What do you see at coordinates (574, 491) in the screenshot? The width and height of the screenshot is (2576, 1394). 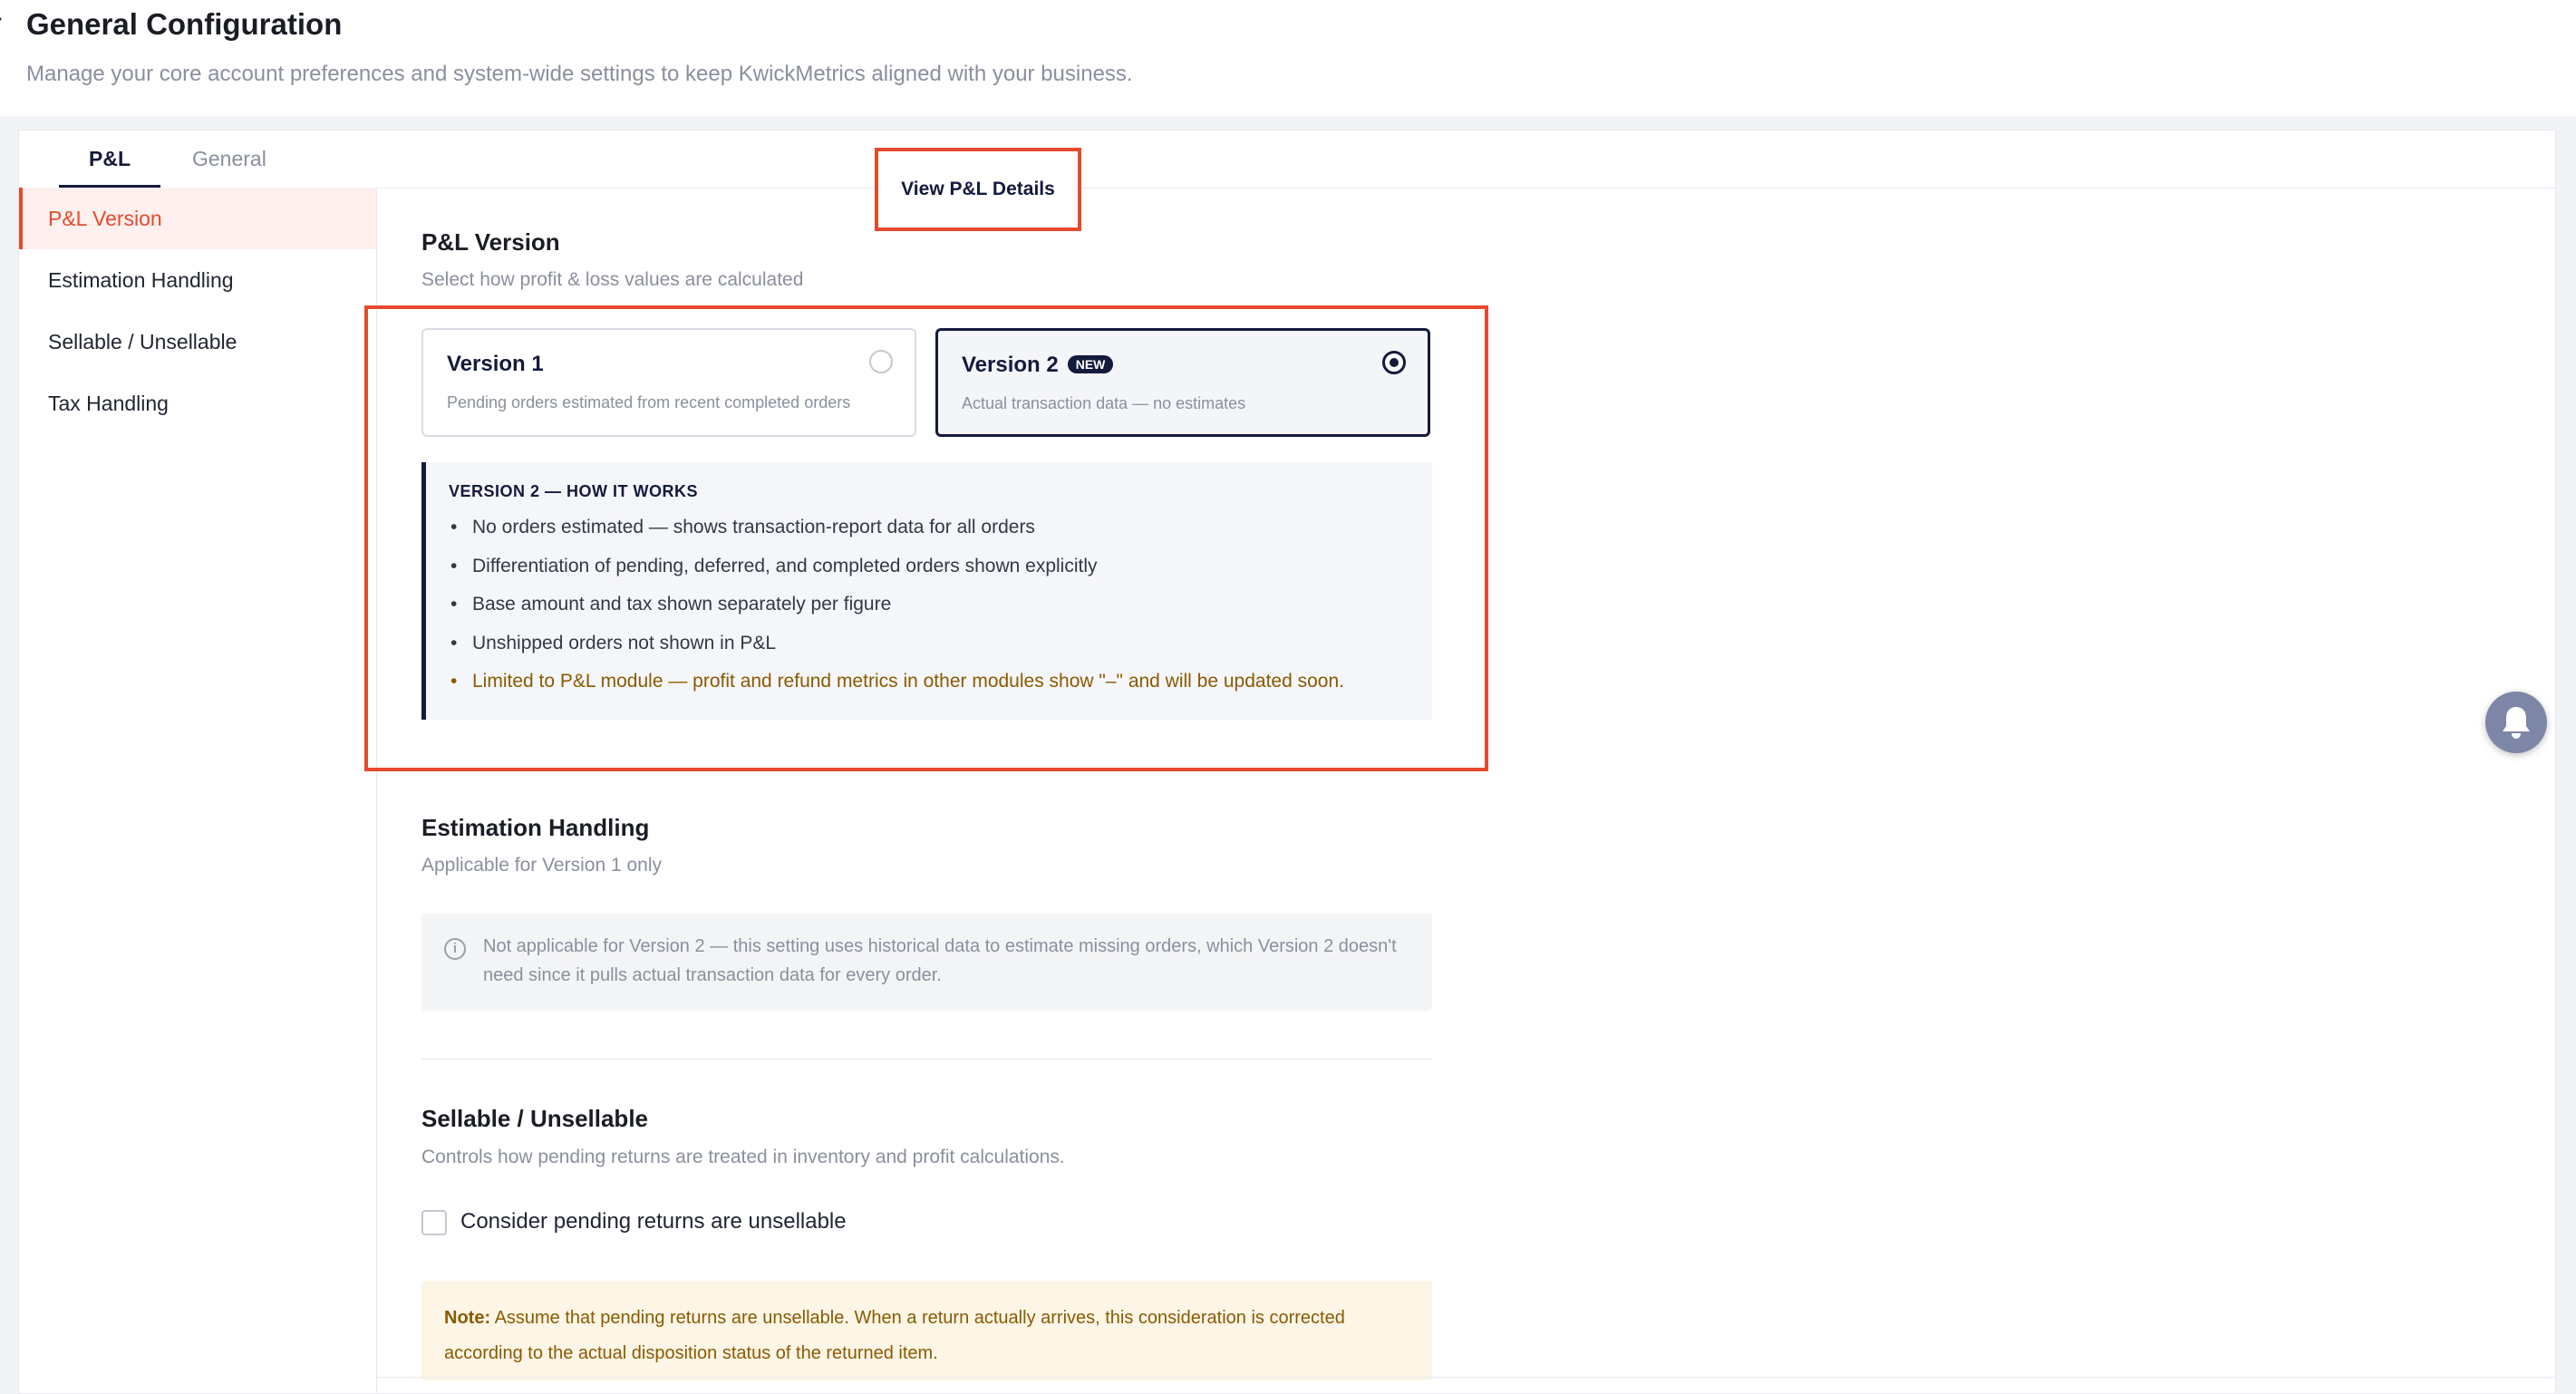 I see `how-it-works-title: VERSION 2 — HOW IT WORKS` at bounding box center [574, 491].